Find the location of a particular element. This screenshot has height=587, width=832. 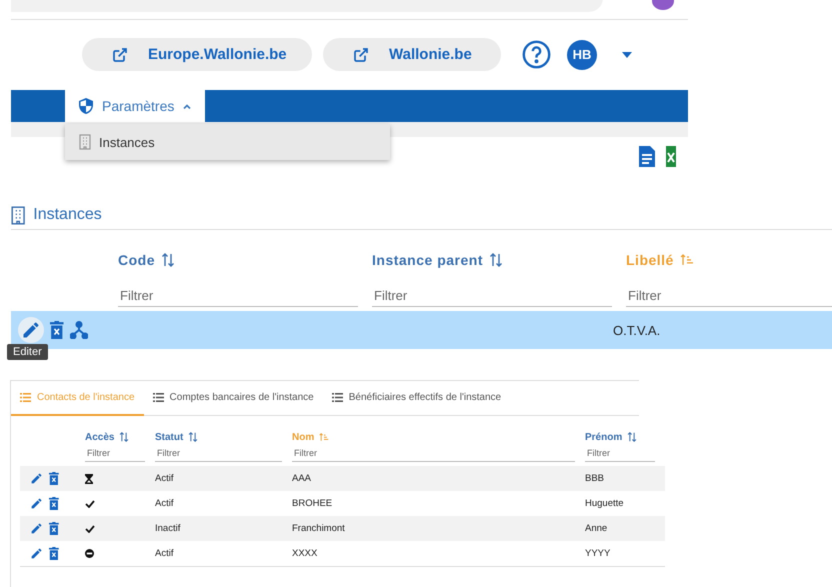

external-link-button: Europe.Wallonie.be is located at coordinates (197, 54).